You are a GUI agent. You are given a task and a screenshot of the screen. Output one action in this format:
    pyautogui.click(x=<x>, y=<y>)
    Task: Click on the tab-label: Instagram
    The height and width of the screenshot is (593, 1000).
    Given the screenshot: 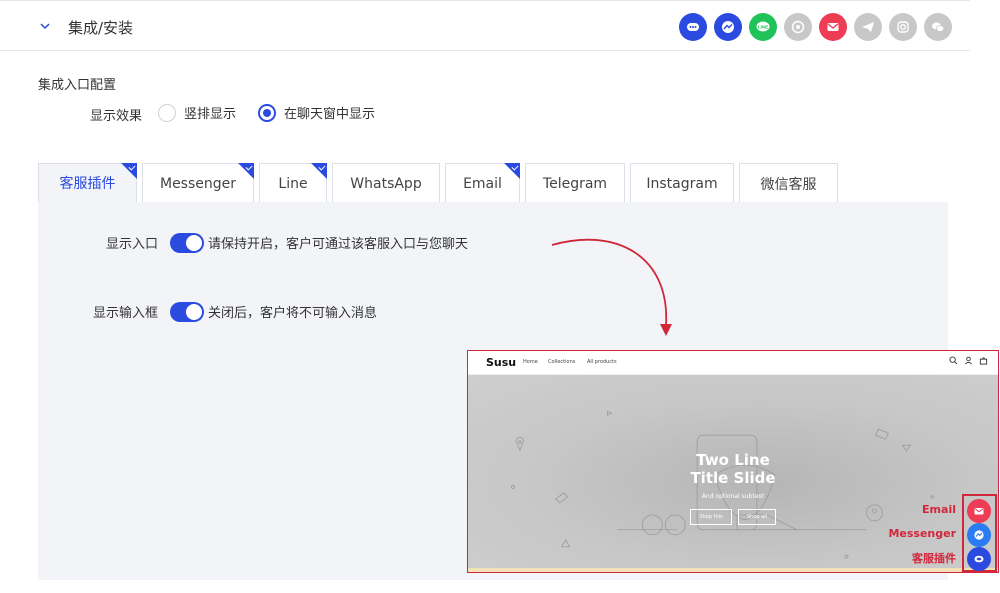 What is the action you would take?
    pyautogui.click(x=682, y=183)
    